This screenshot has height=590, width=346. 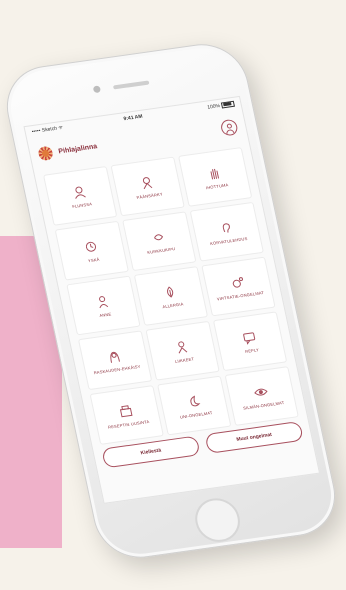 I want to click on symptom-tile: VIRTSATIE-ONGELMAT, so click(x=238, y=286).